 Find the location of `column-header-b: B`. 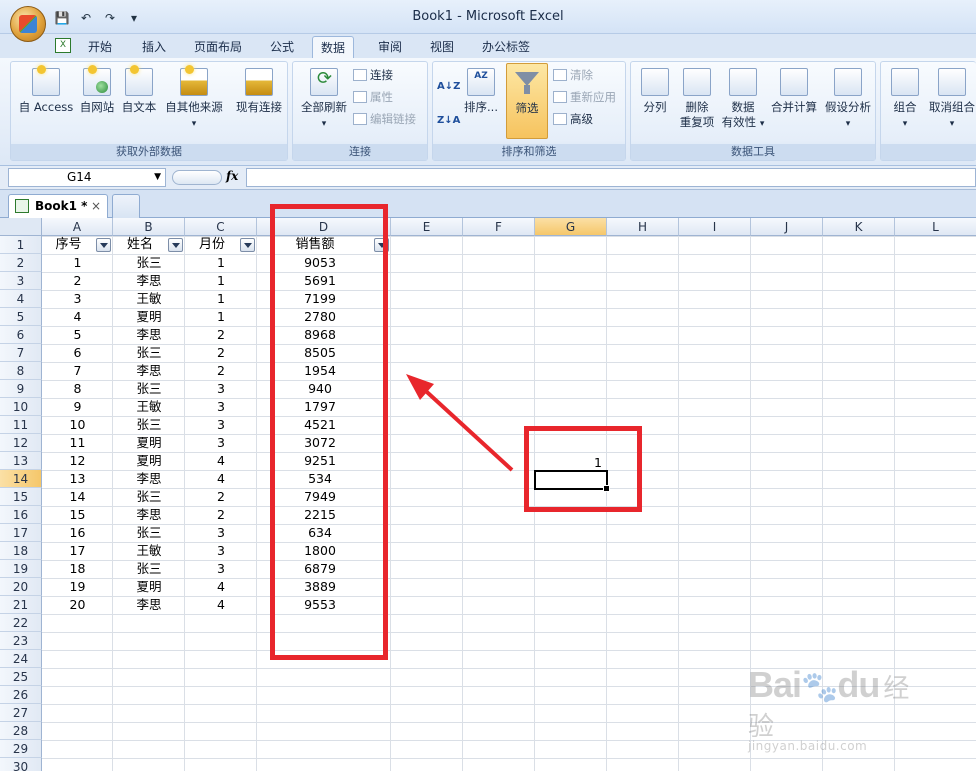

column-header-b: B is located at coordinates (149, 227).